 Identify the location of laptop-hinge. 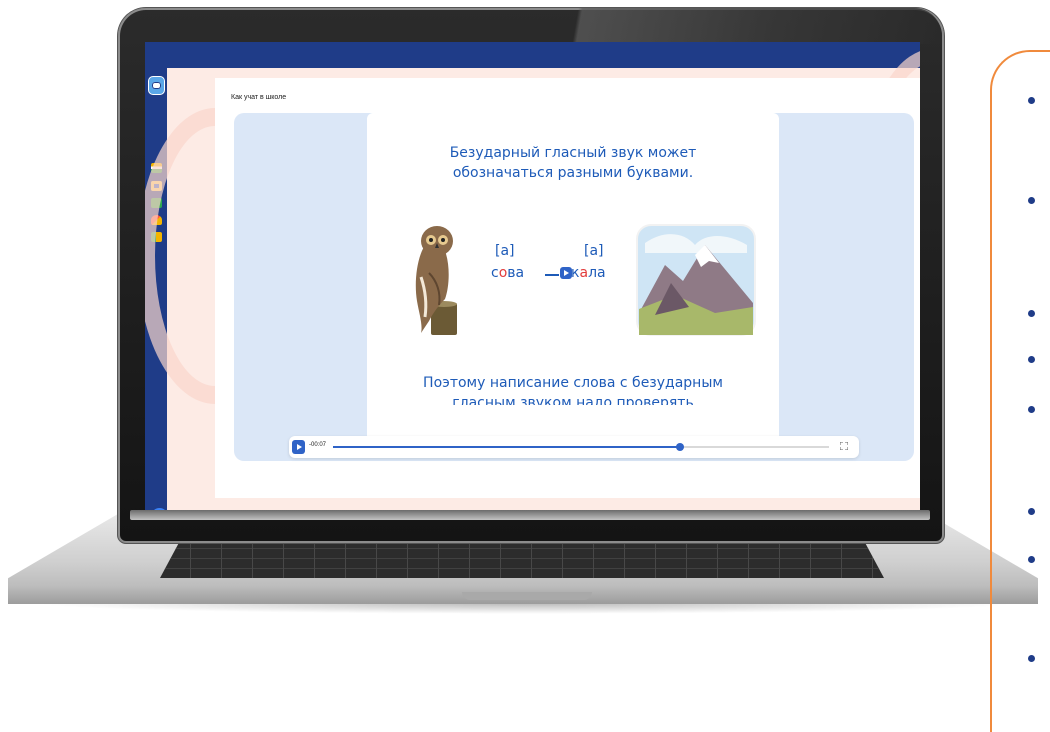
(530, 515).